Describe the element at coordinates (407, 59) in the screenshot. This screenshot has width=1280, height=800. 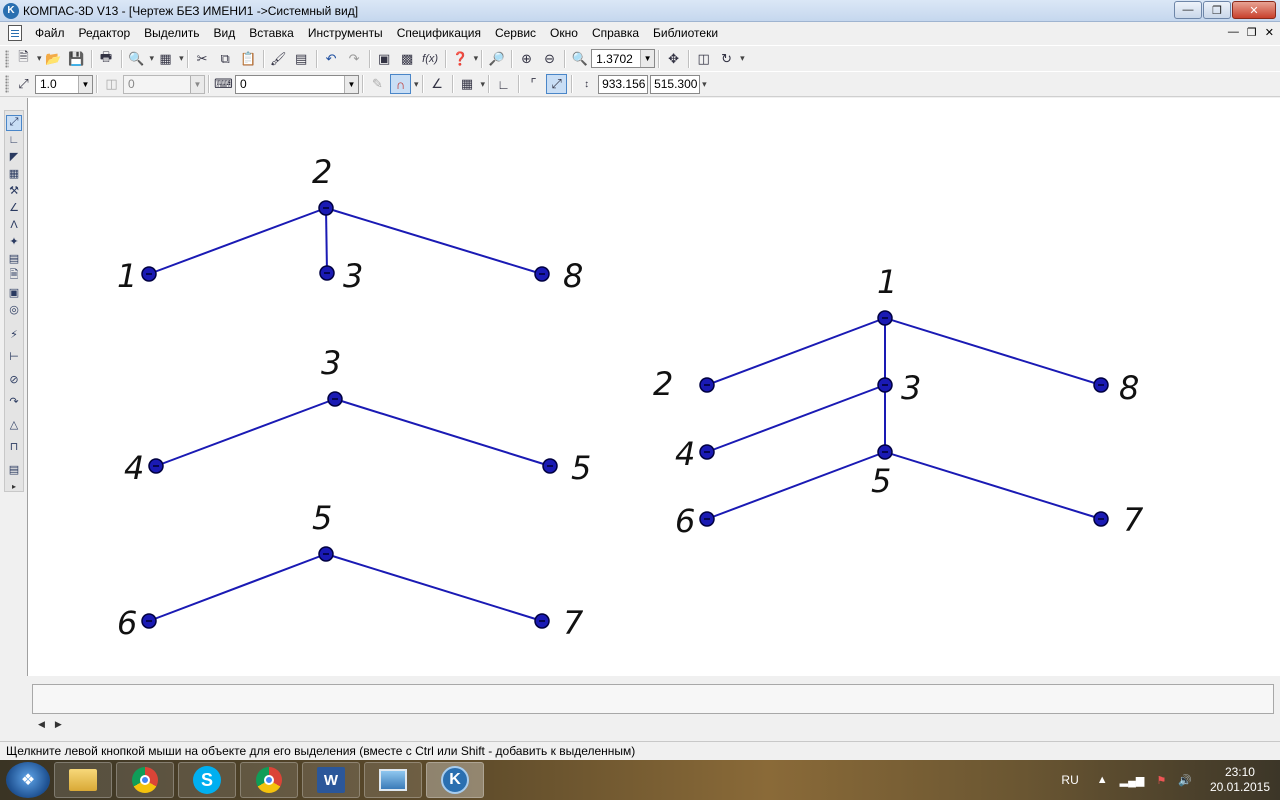
I see `library-manager-icon: ▩` at that location.